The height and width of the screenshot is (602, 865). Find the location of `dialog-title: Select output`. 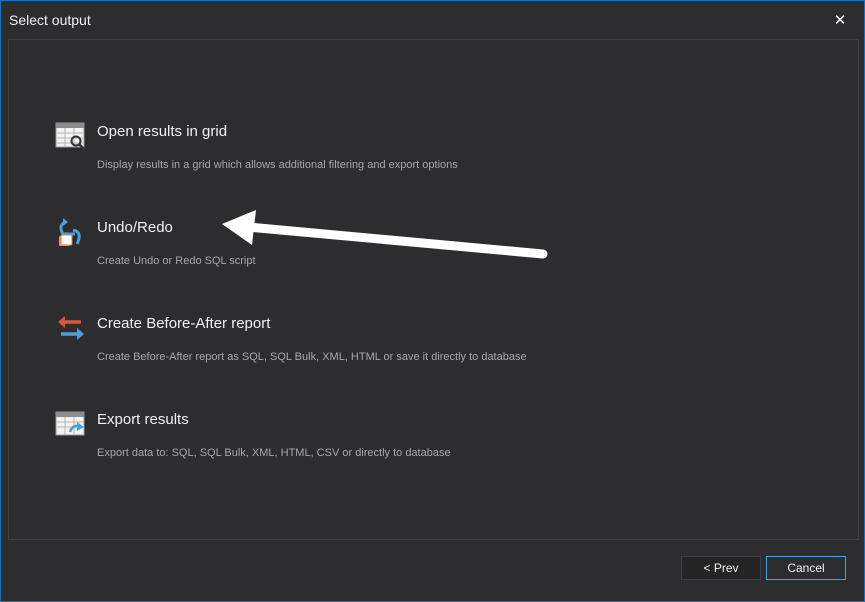

dialog-title: Select output is located at coordinates (50, 20).